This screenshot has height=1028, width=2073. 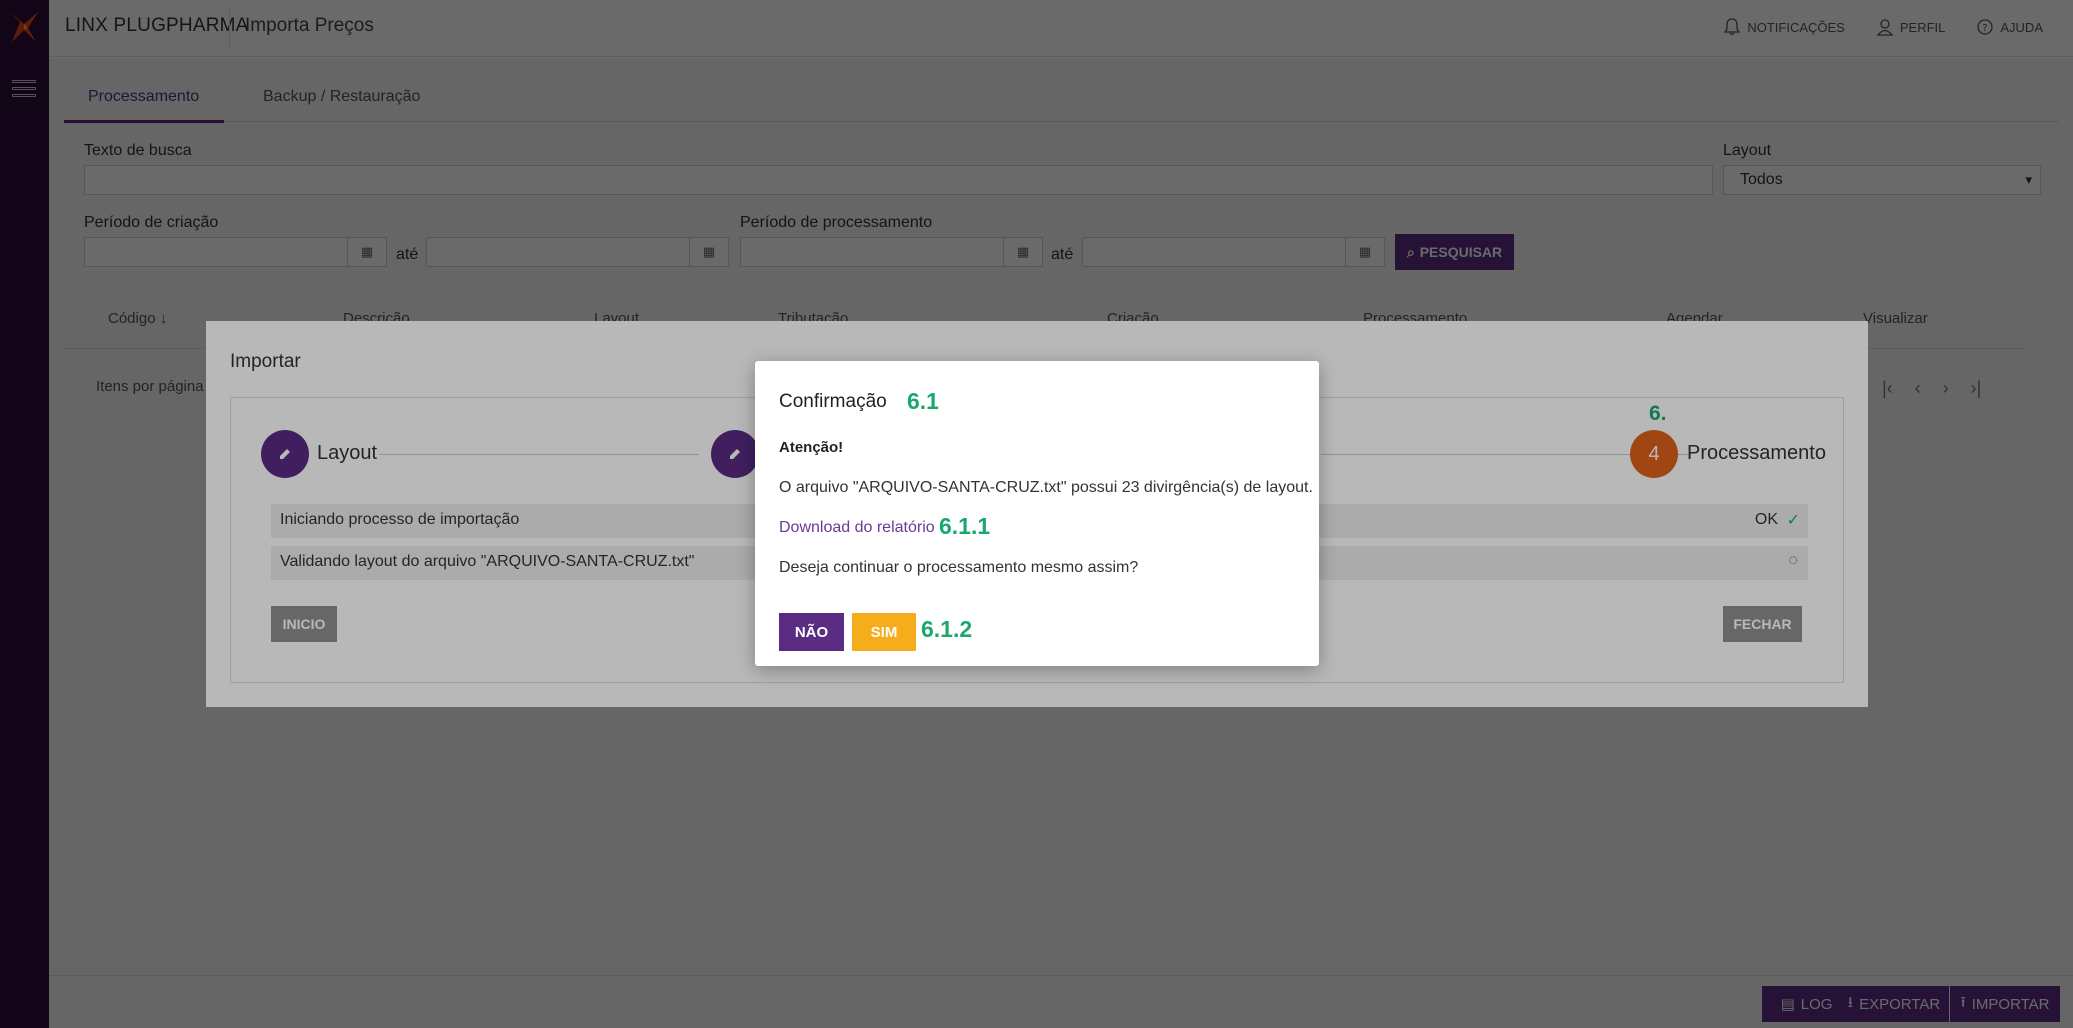 I want to click on no-button: NÃO, so click(x=811, y=632).